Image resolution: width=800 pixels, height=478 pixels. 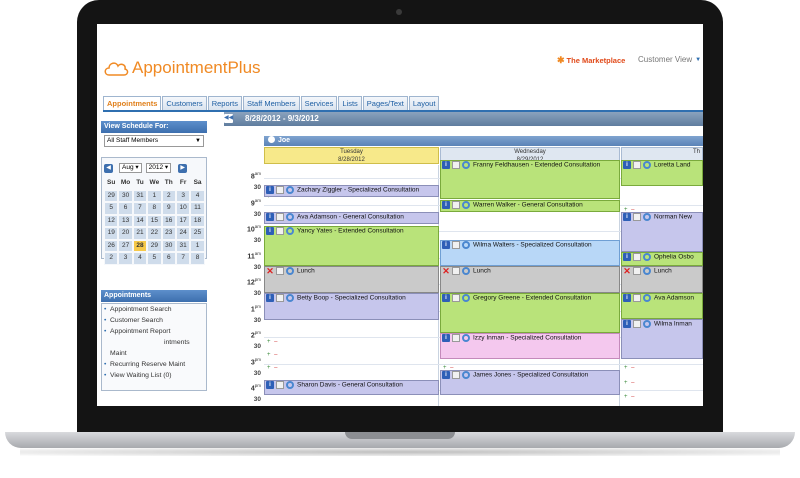 What do you see at coordinates (154, 364) in the screenshot?
I see `link-recurring-reserve-maint: Recurring Reserve Maint` at bounding box center [154, 364].